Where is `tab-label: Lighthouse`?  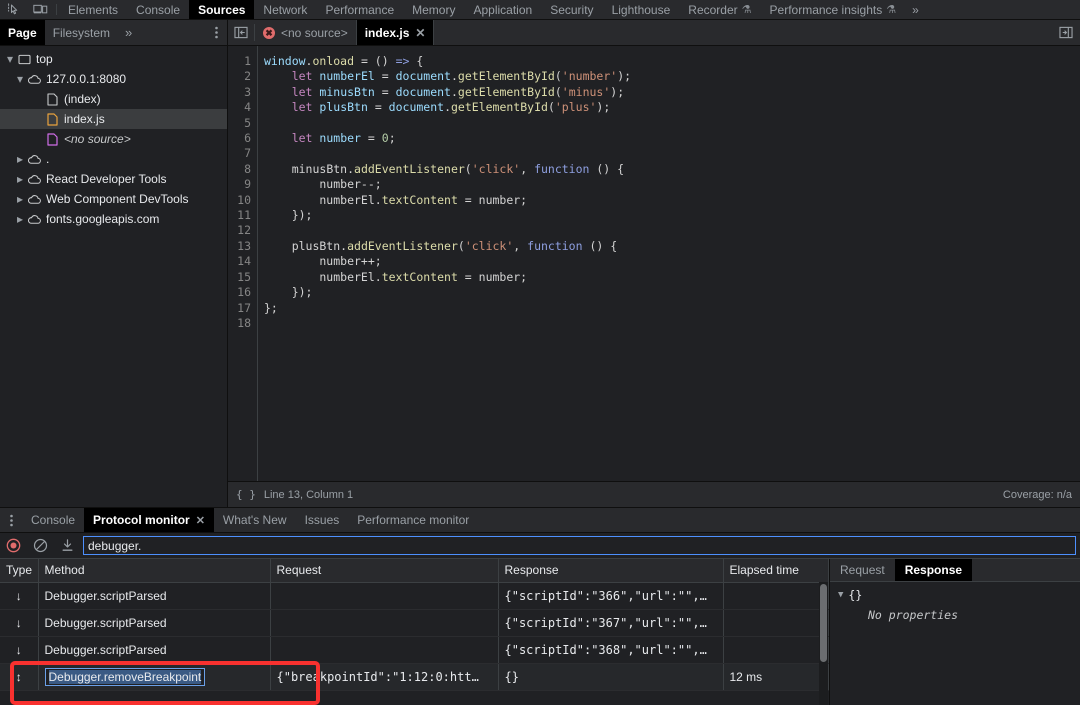
tab-label: Lighthouse is located at coordinates (641, 9).